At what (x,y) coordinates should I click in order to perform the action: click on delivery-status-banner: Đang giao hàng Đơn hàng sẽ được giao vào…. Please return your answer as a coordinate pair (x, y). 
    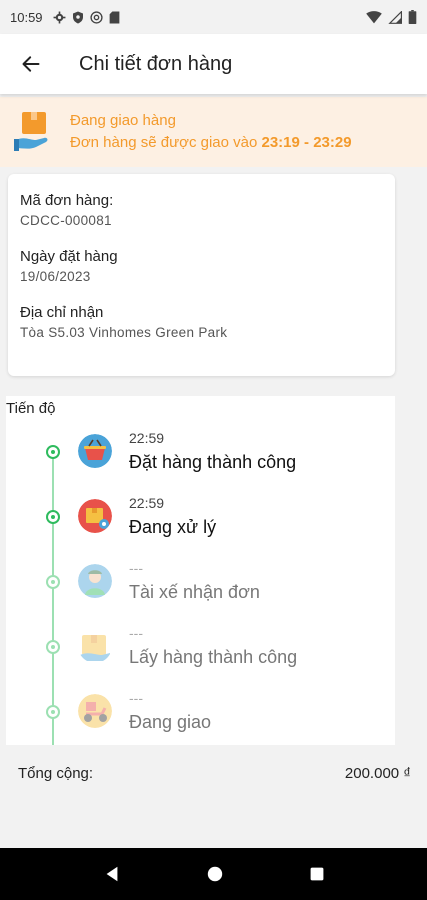
    Looking at the image, I should click on (213, 132).